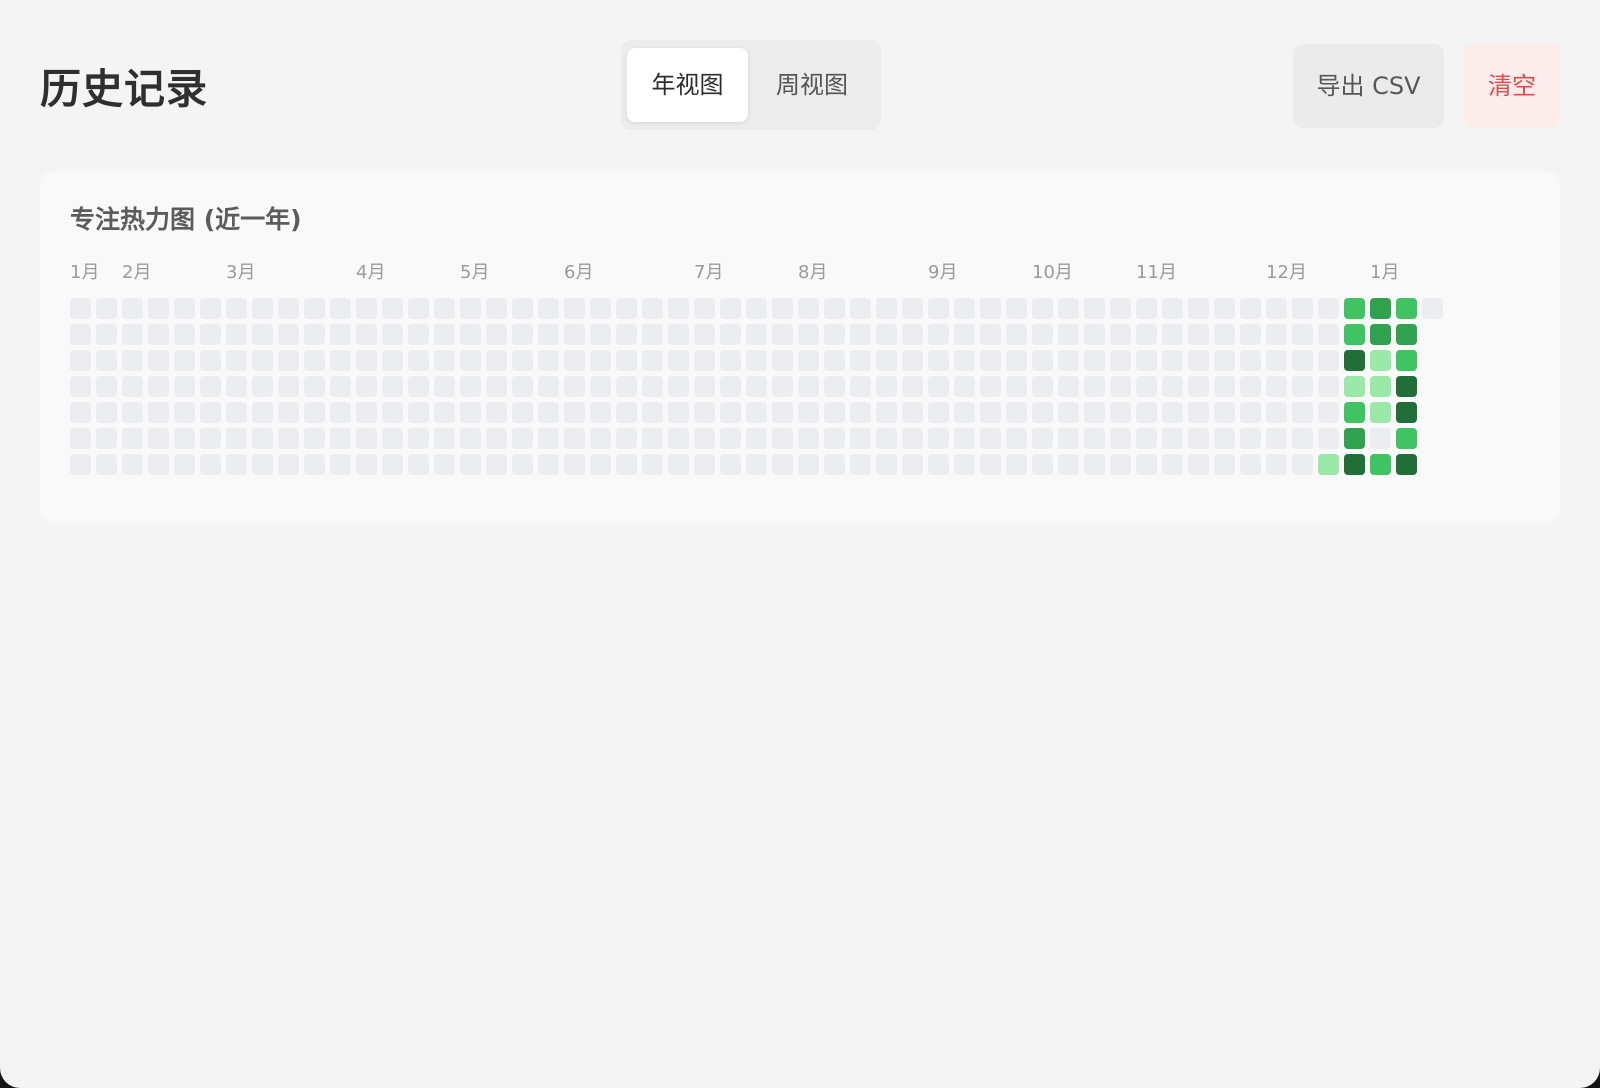 The width and height of the screenshot is (1600, 1088). I want to click on tab-week-view: 周视图, so click(812, 85).